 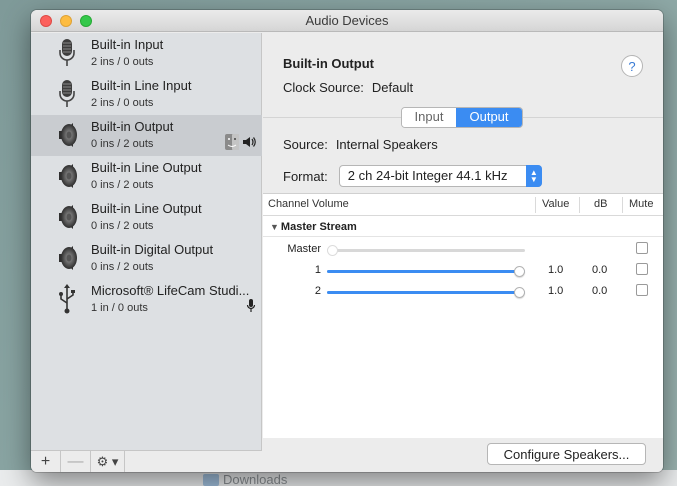 I want to click on format-select: 2 ch 24-bit Integer 44.1 kHz ▲ ▼, so click(x=440, y=176).